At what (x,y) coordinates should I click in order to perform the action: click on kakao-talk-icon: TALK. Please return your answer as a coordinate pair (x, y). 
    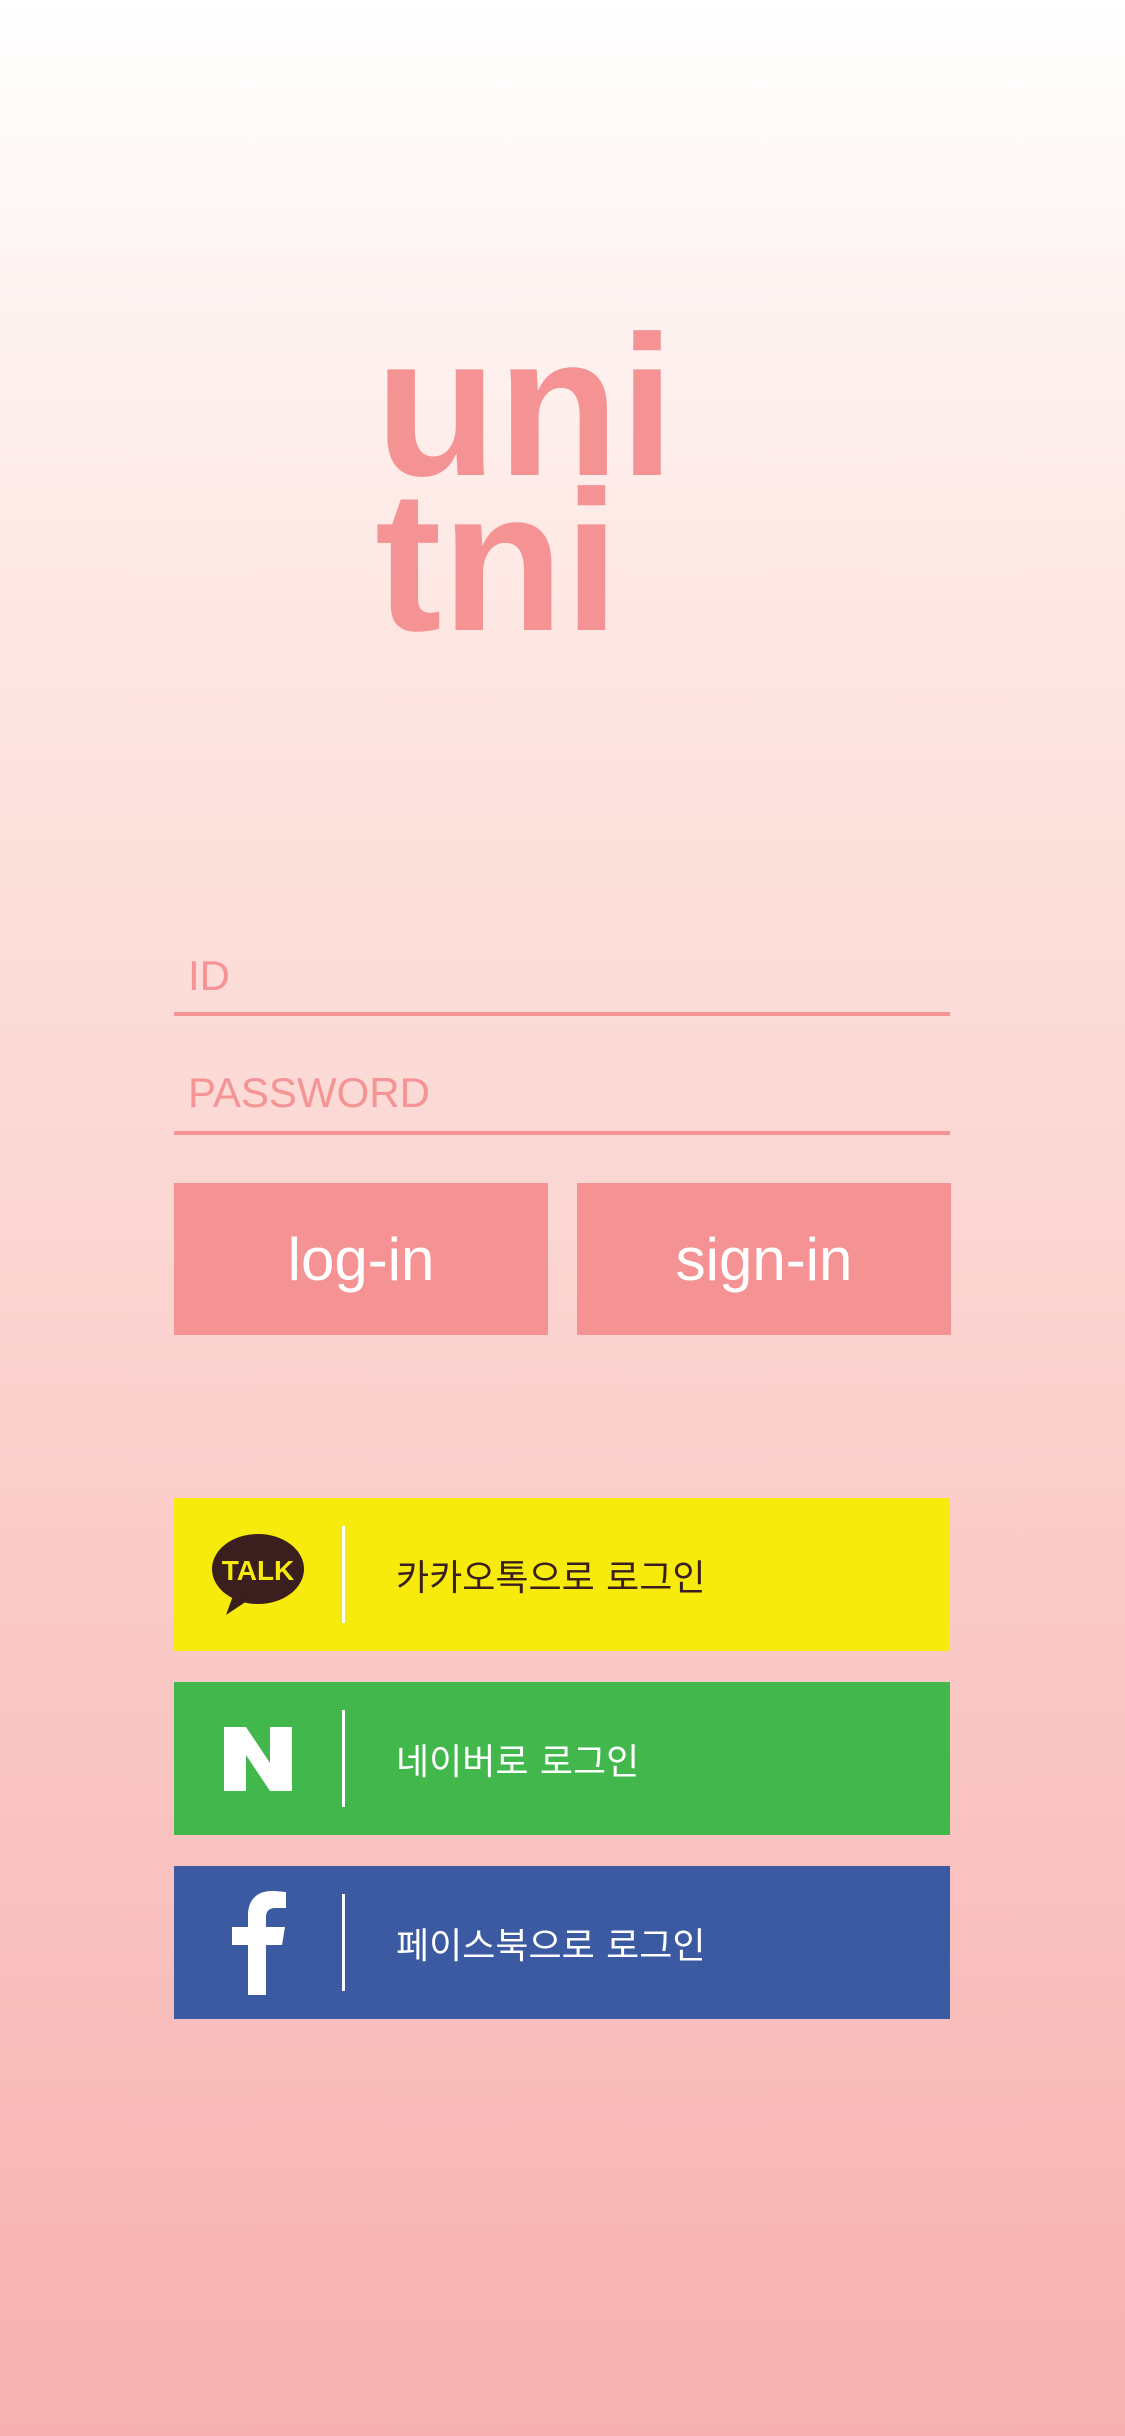
    Looking at the image, I should click on (258, 1574).